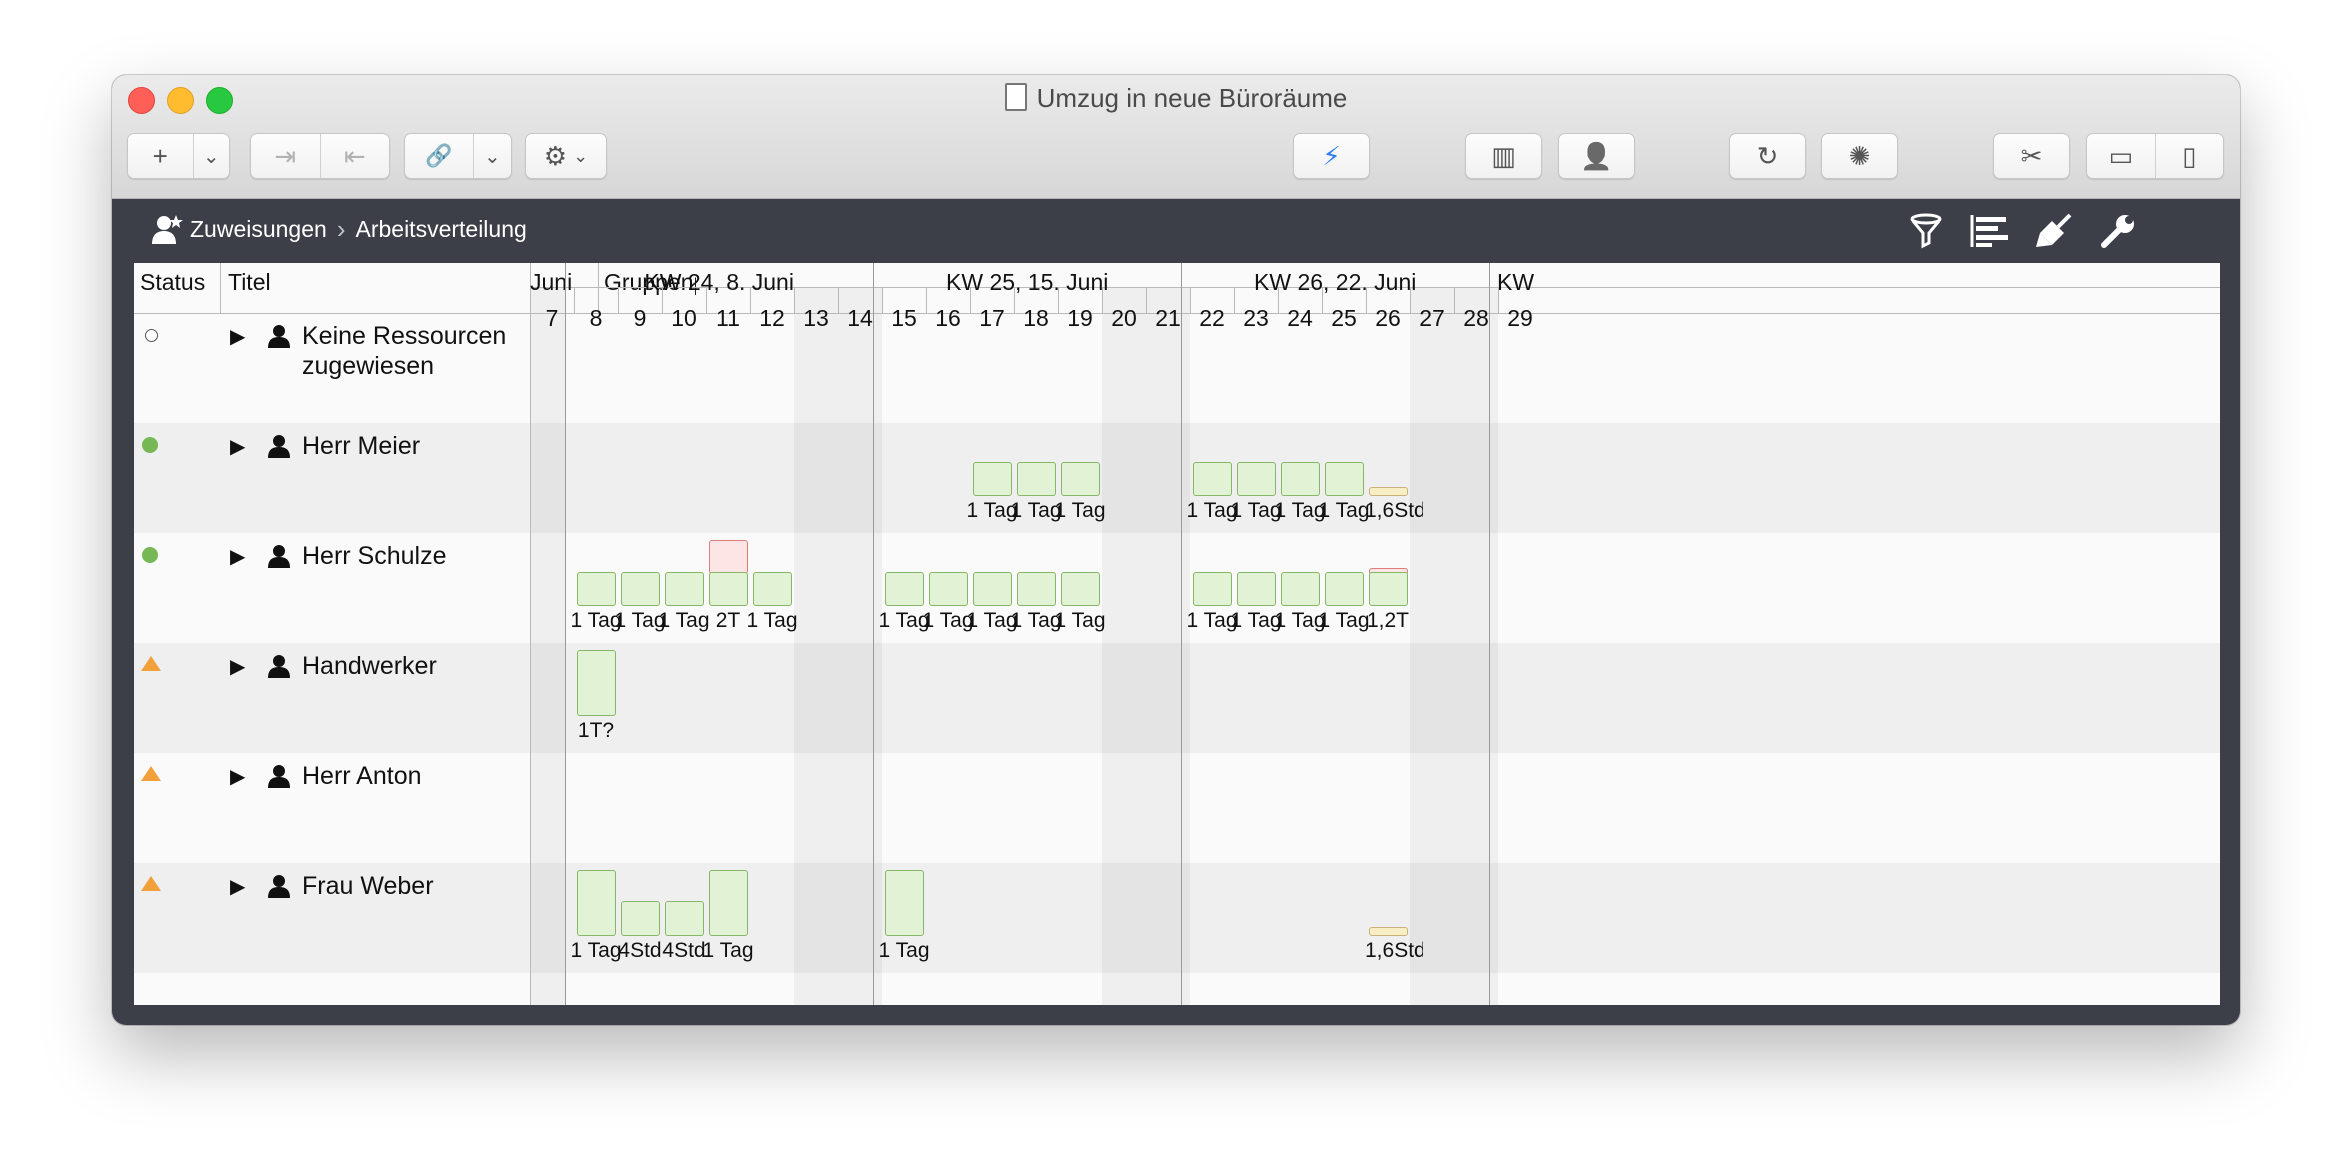 This screenshot has width=2352, height=1174. I want to click on resource-name-continued: zugewiesen, so click(368, 366).